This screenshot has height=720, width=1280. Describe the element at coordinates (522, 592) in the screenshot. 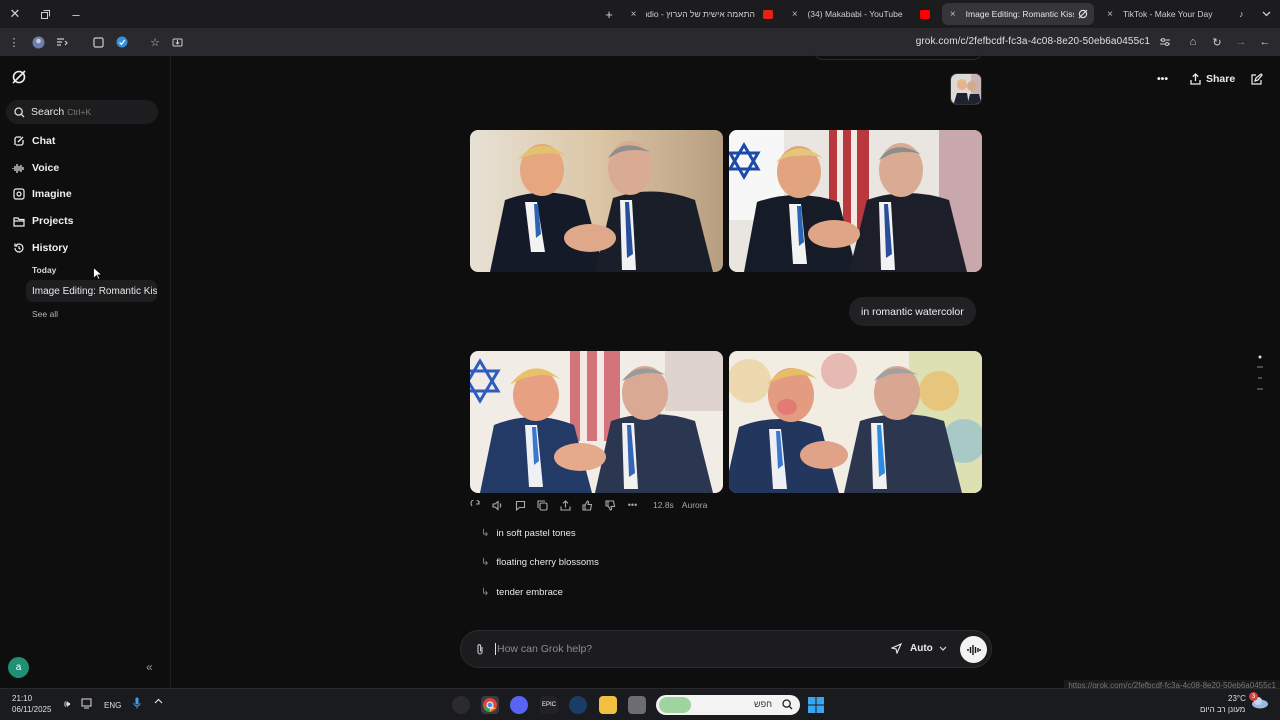

I see `suggestion-item: ↳ tender embrace` at that location.